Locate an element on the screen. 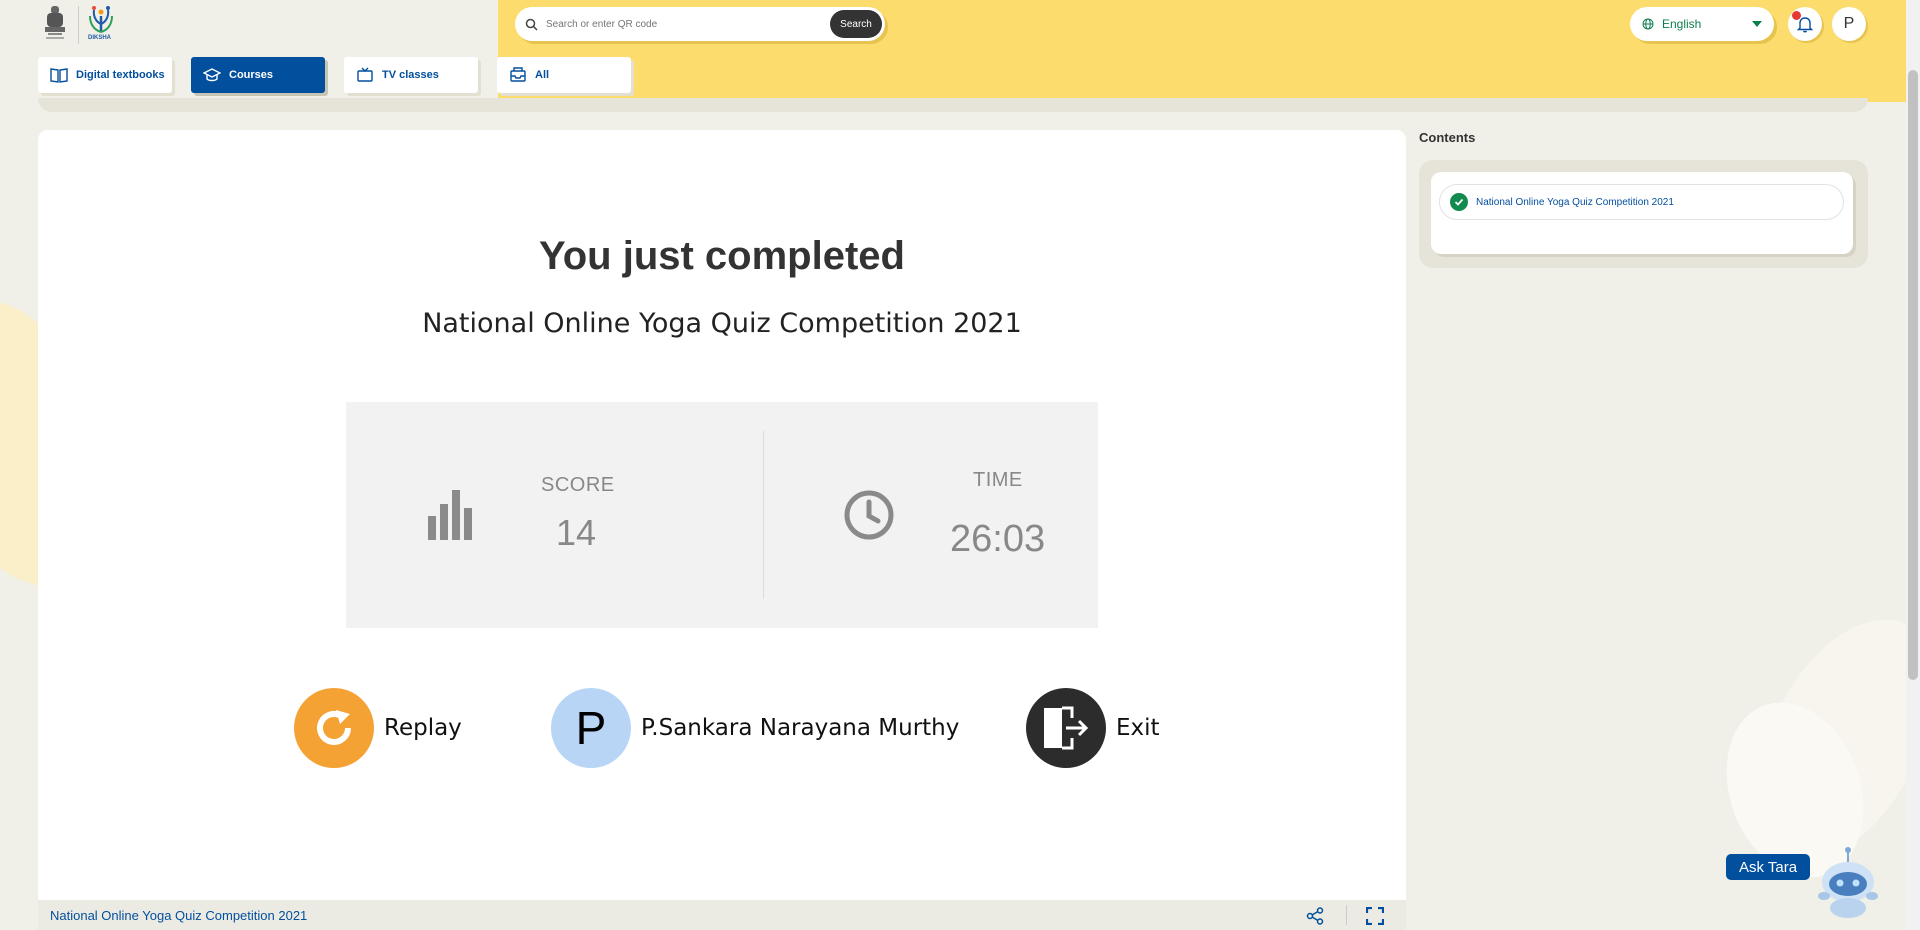 The height and width of the screenshot is (930, 1920). scrollbar-track is located at coordinates (1913, 465).